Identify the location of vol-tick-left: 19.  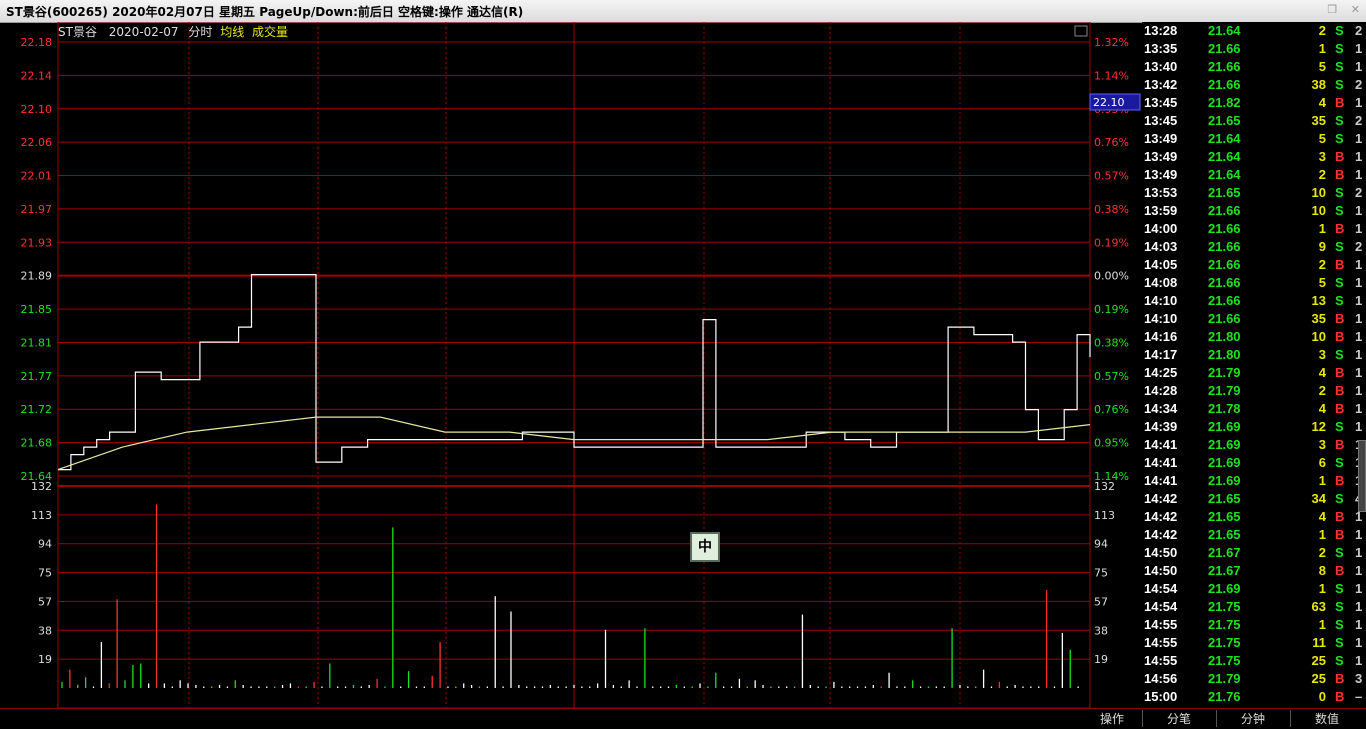
(45, 659).